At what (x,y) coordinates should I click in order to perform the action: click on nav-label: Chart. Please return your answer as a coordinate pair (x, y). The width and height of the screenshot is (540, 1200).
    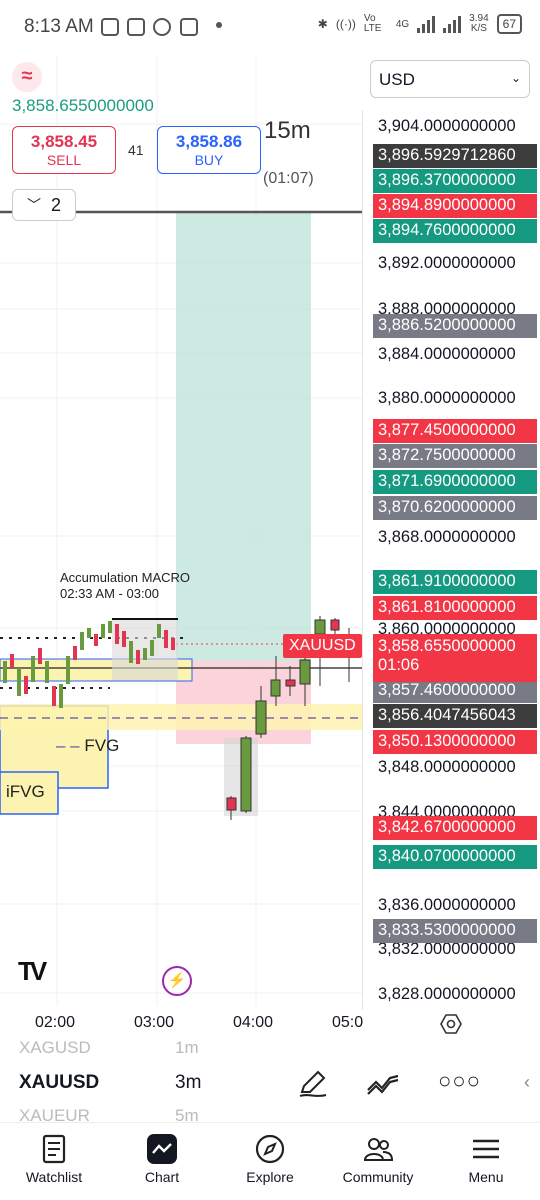
    Looking at the image, I should click on (162, 1177).